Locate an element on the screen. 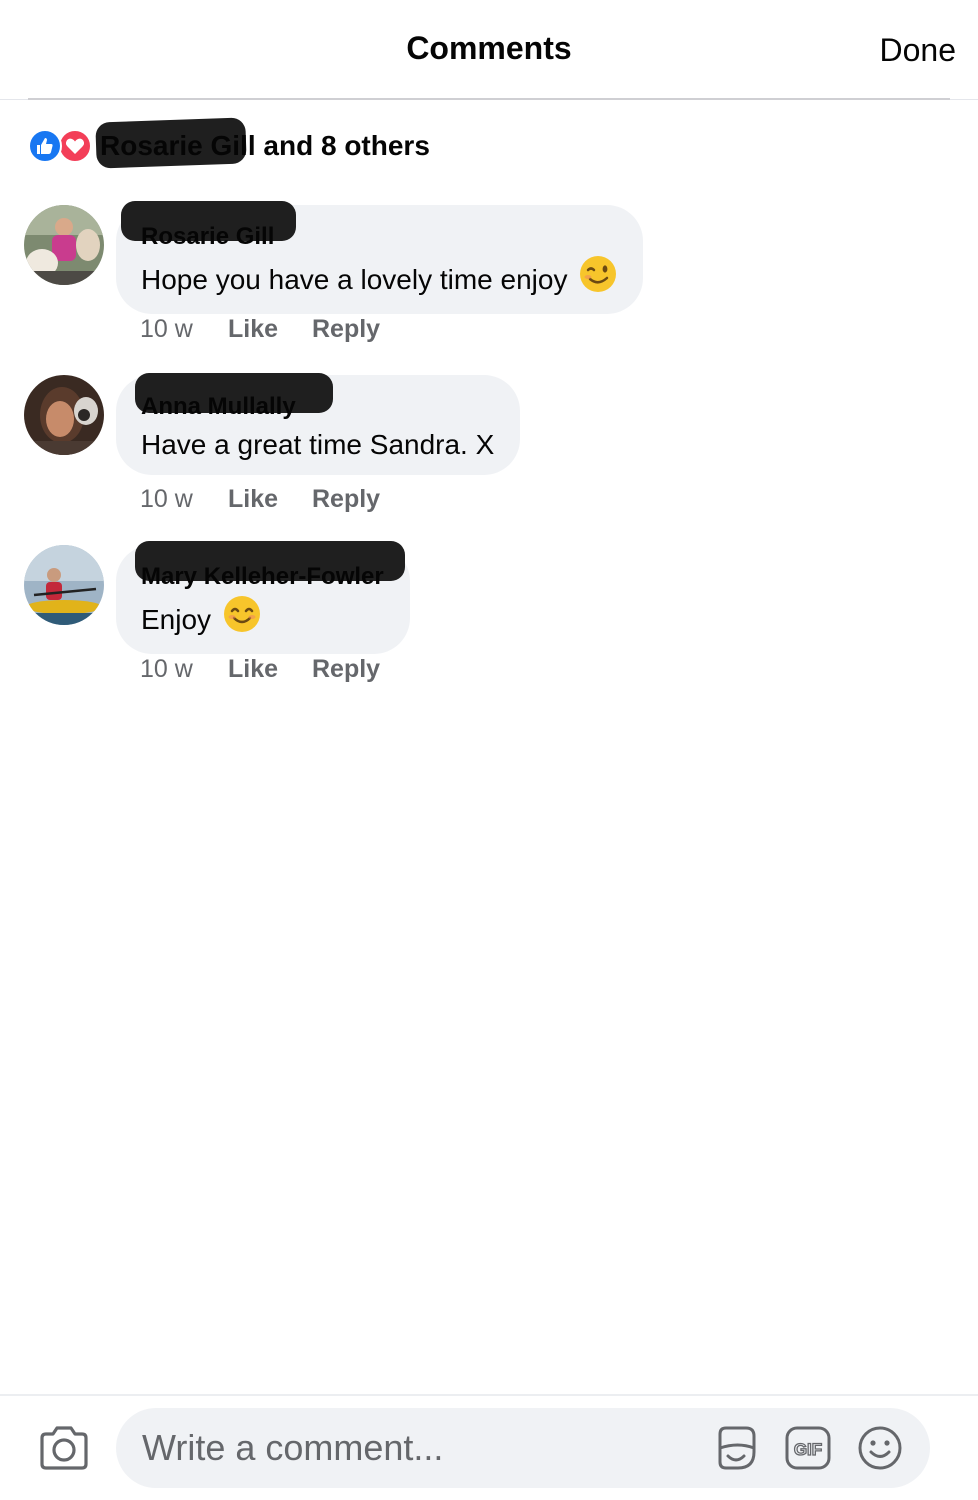  page-title: Comments is located at coordinates (489, 48).